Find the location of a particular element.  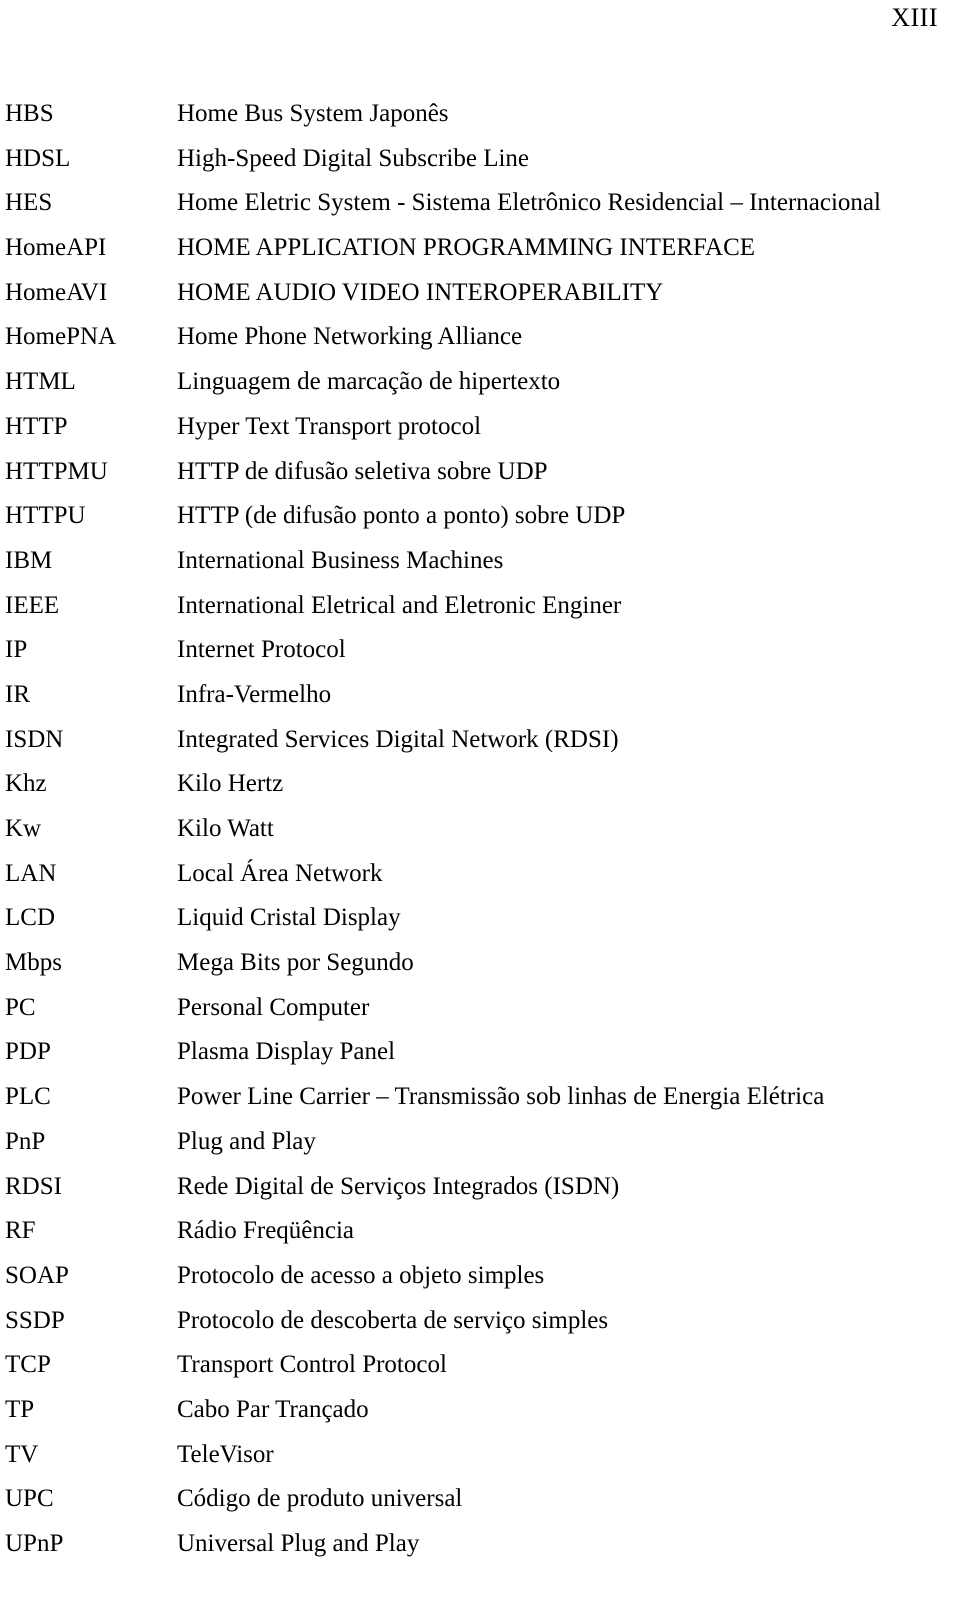

glossary-row: UPnP Universal Plug and Play is located at coordinates (480, 1551).